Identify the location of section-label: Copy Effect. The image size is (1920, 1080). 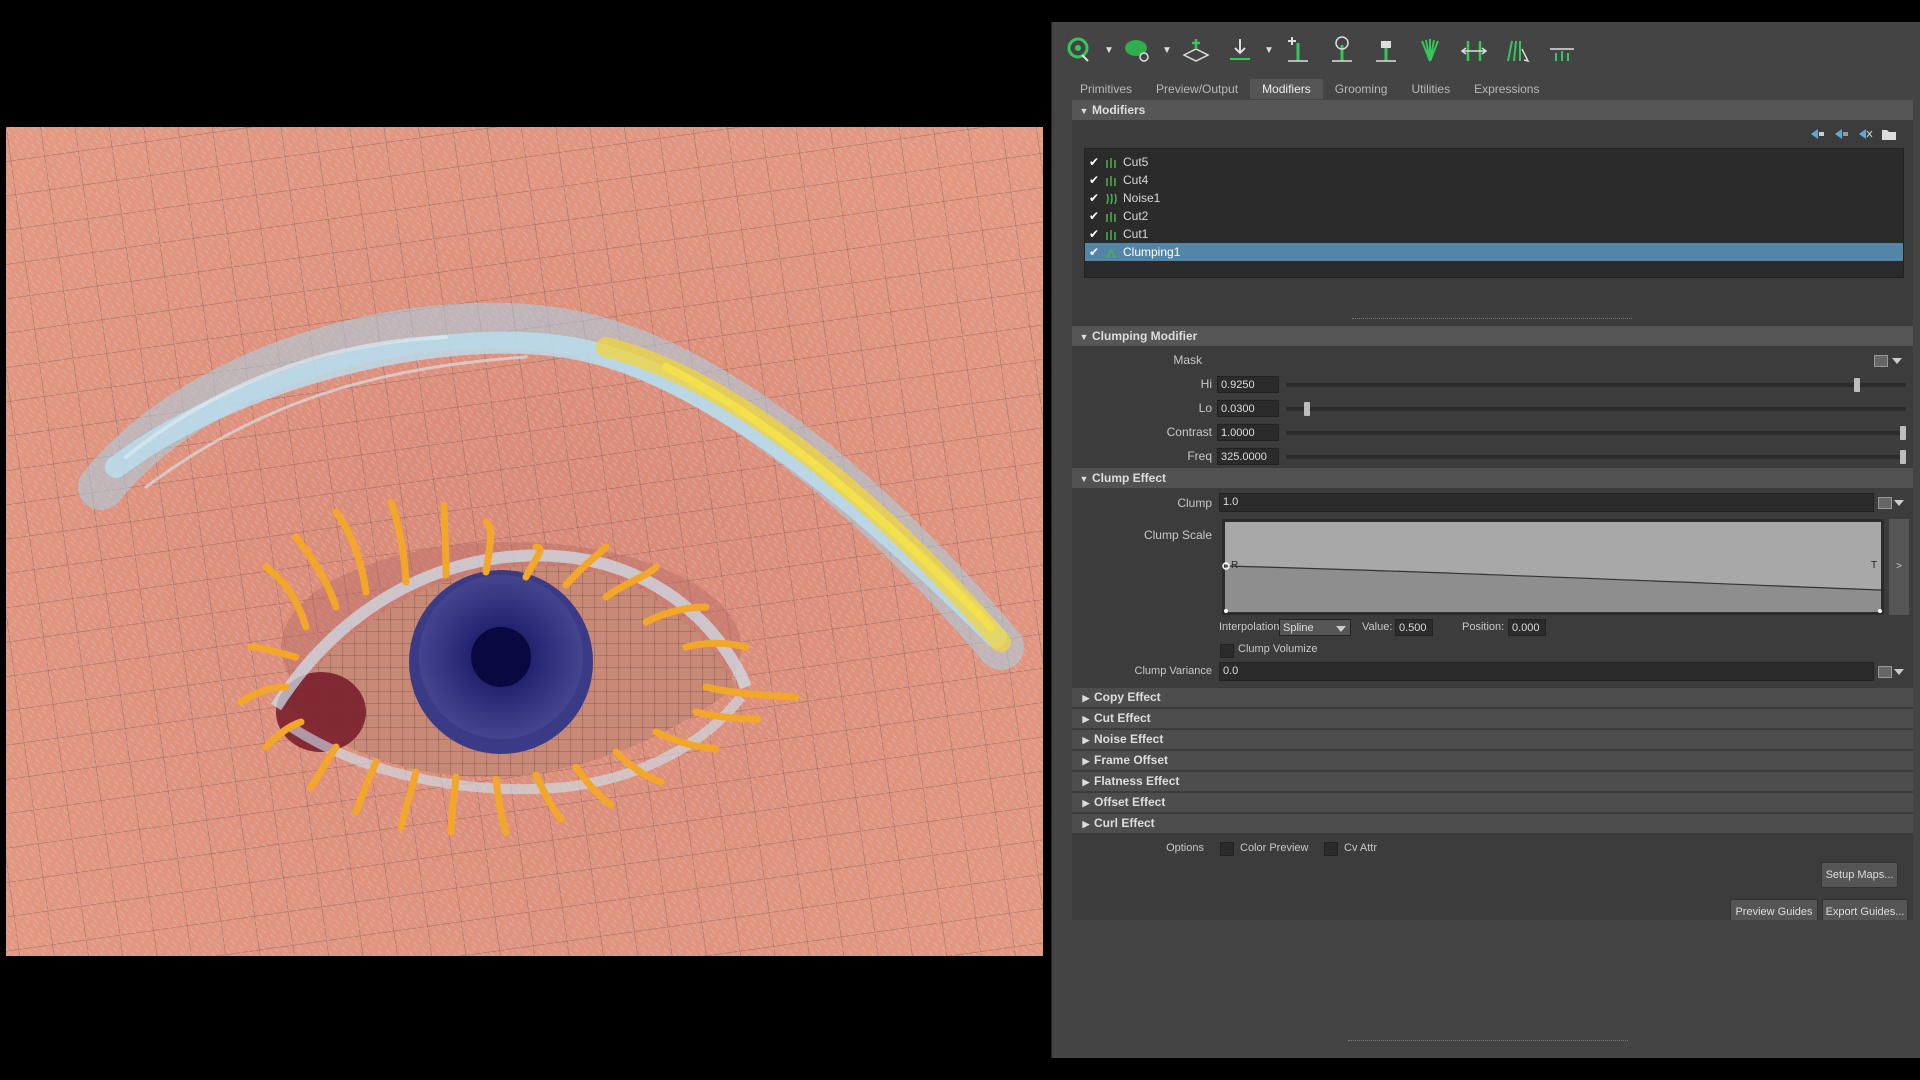
(1127, 697).